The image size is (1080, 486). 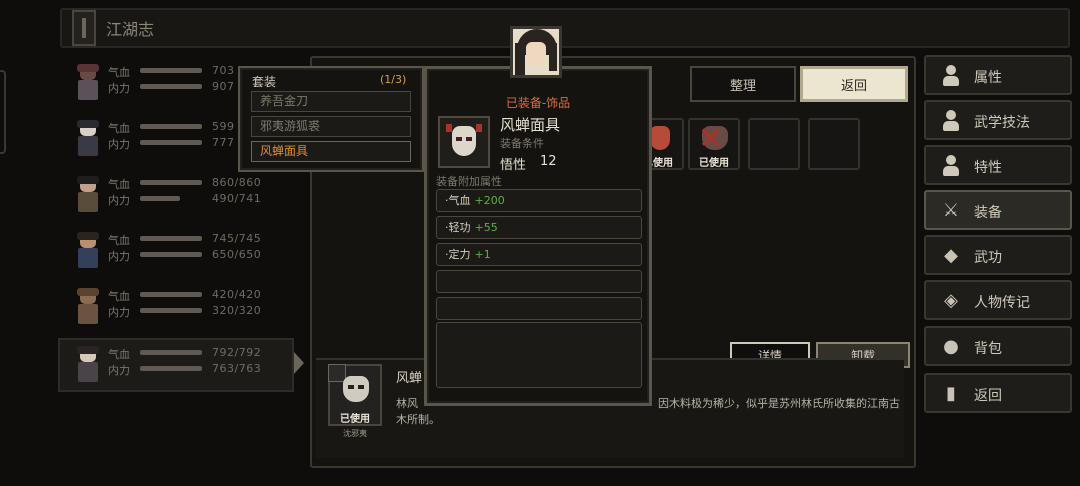 What do you see at coordinates (951, 346) in the screenshot?
I see `bag-icon: ●` at bounding box center [951, 346].